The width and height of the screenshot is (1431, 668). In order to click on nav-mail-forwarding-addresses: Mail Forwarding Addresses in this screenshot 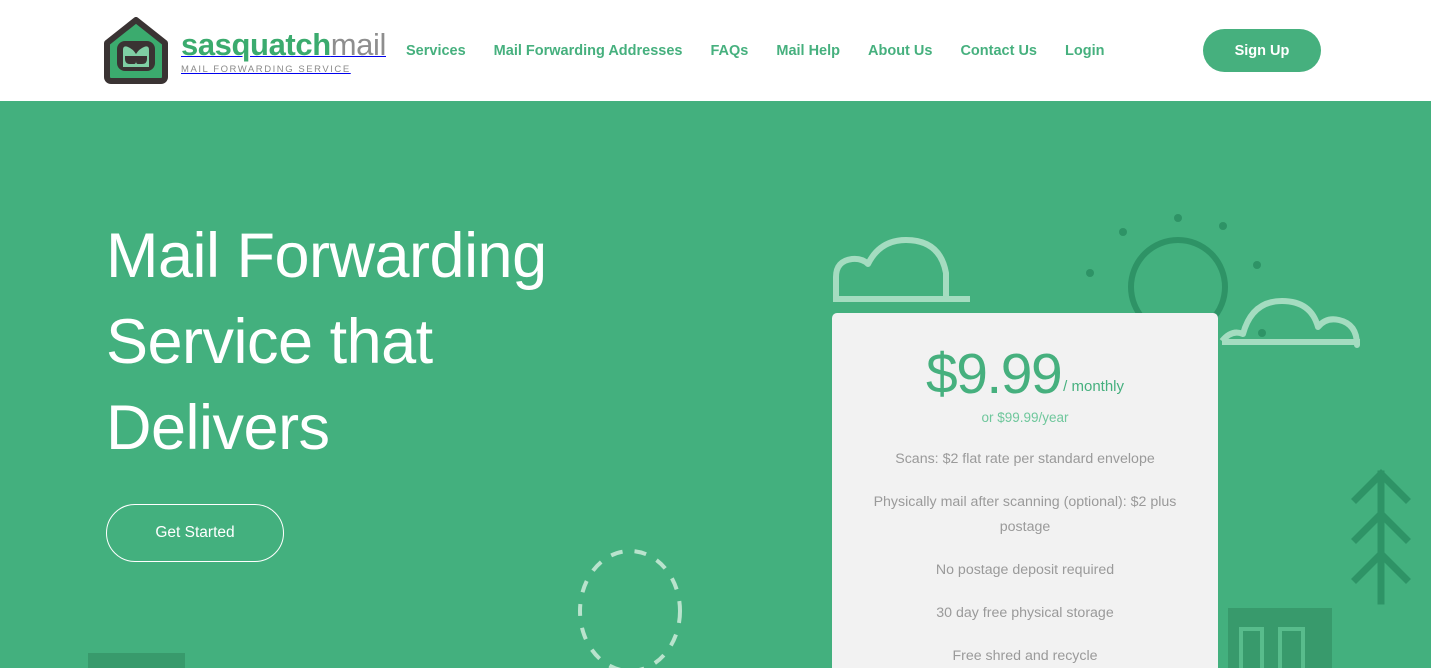, I will do `click(588, 51)`.